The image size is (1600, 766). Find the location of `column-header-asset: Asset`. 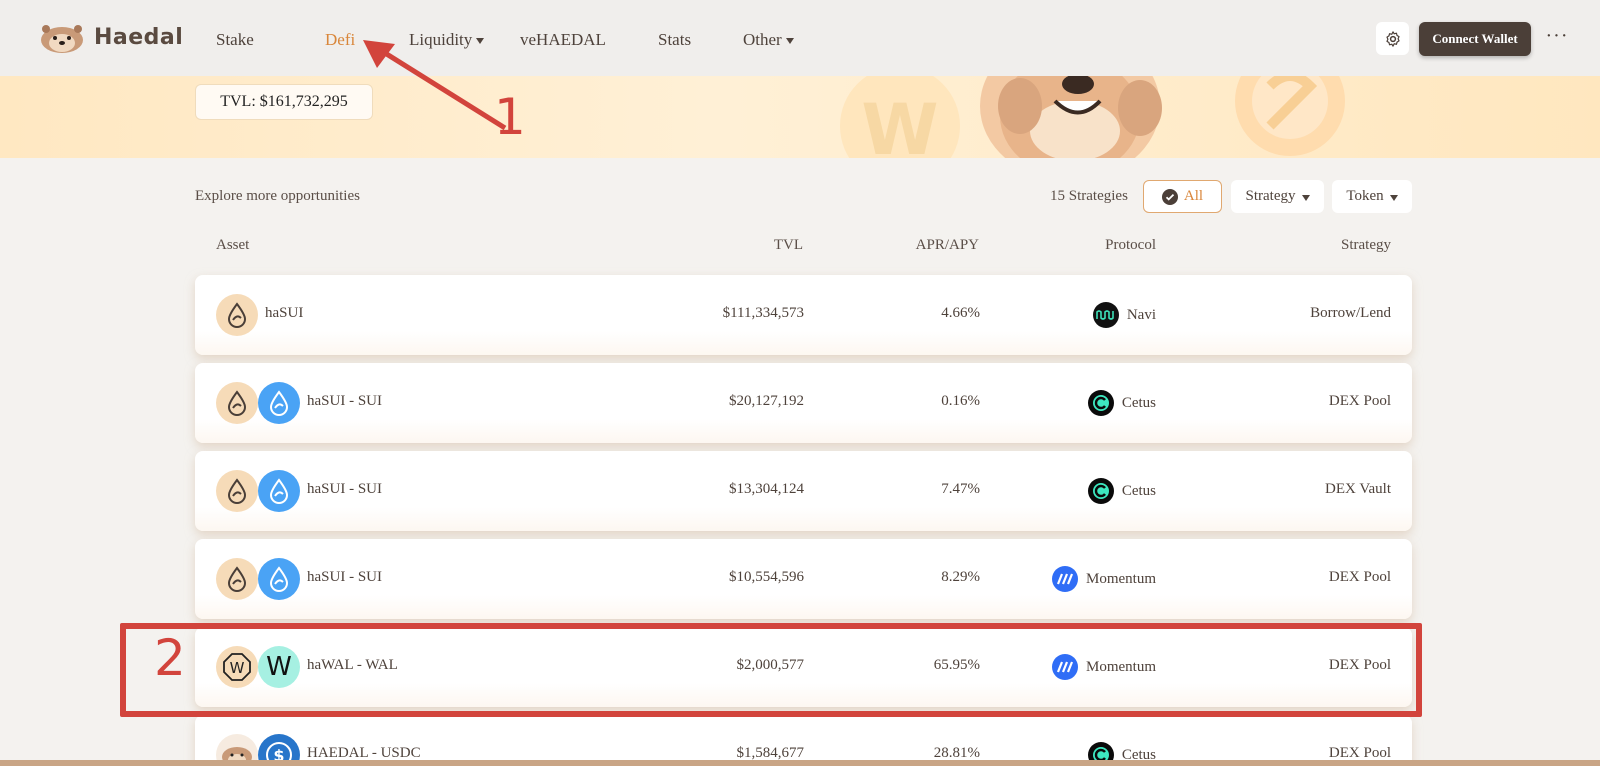

column-header-asset: Asset is located at coordinates (233, 245).